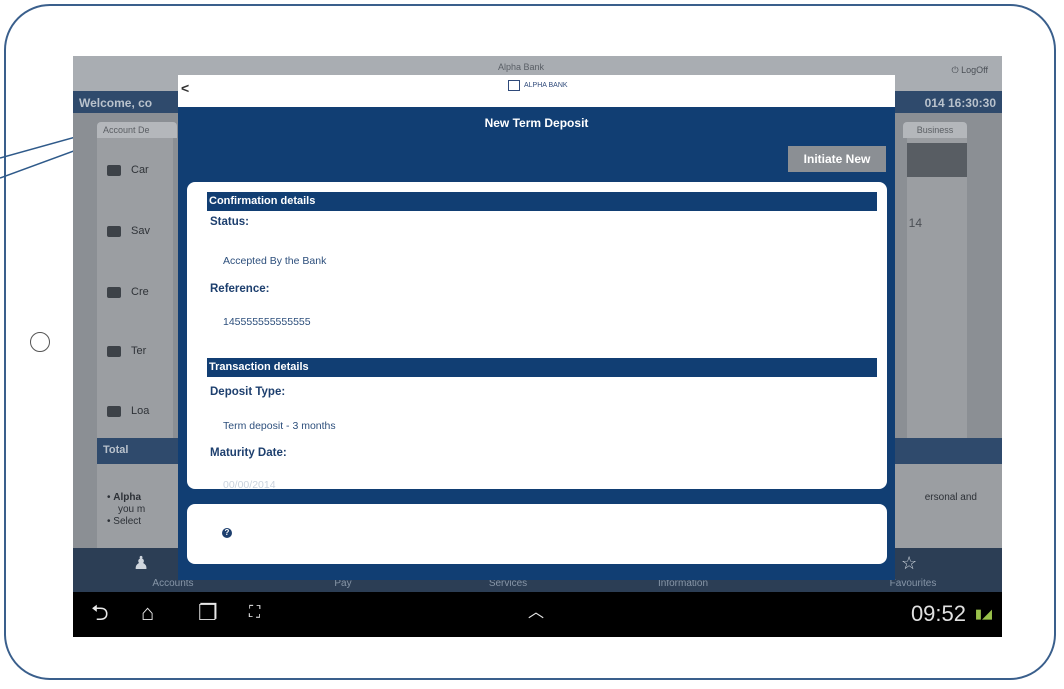 This screenshot has height=689, width=1064. I want to click on dialog-title: New Term Deposit, so click(536, 123).